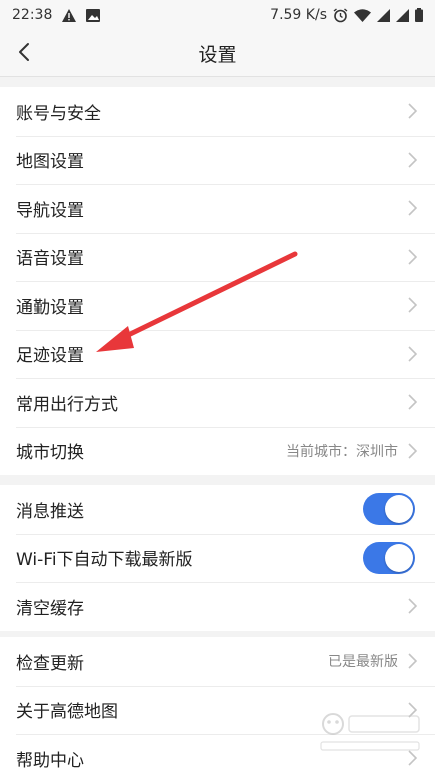  What do you see at coordinates (217, 111) in the screenshot?
I see `settings-row: 账号与安全` at bounding box center [217, 111].